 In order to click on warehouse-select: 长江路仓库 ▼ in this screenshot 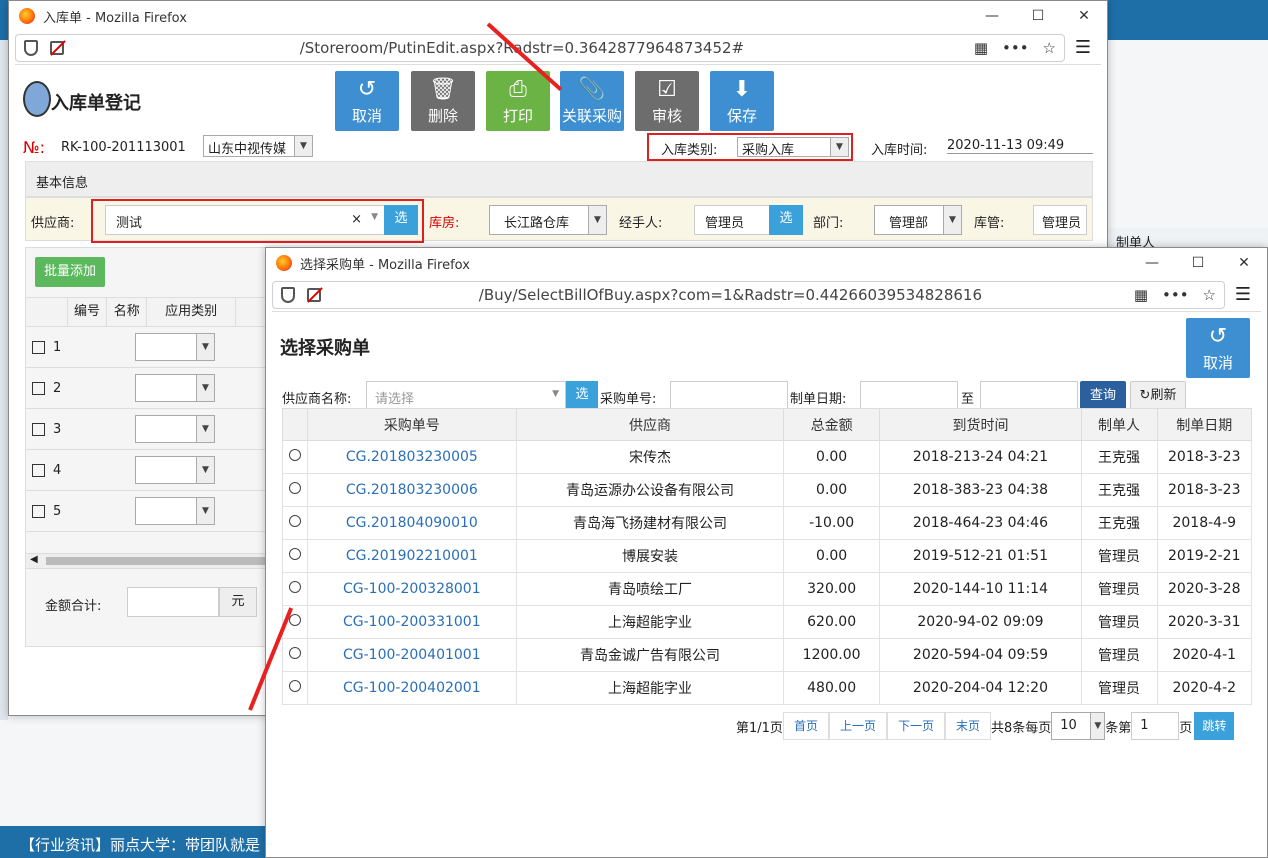, I will do `click(548, 220)`.